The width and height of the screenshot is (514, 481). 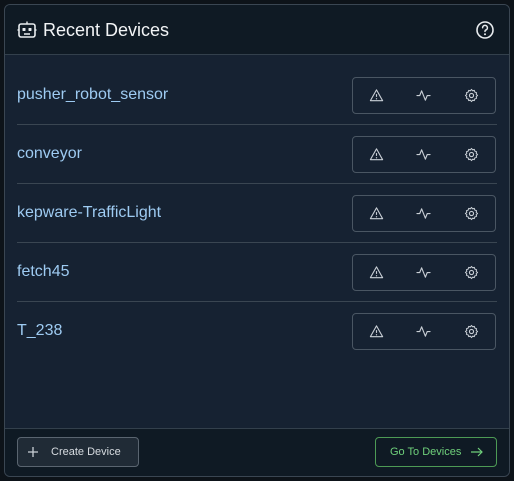 What do you see at coordinates (92, 95) in the screenshot?
I see `device-name-link: pusher_robot_sensor` at bounding box center [92, 95].